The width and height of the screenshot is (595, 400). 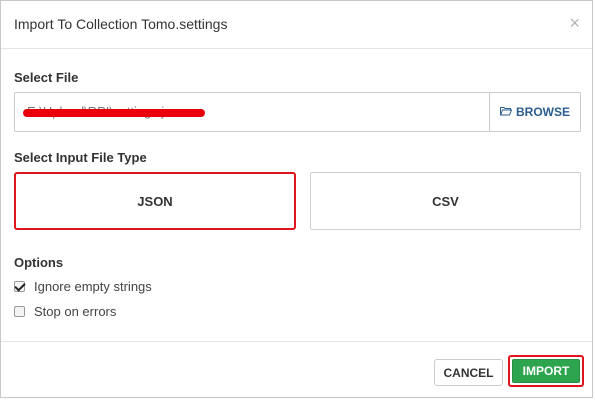 What do you see at coordinates (296, 25) in the screenshot?
I see `dialog-header: Import To Collection Tomo.settings ×` at bounding box center [296, 25].